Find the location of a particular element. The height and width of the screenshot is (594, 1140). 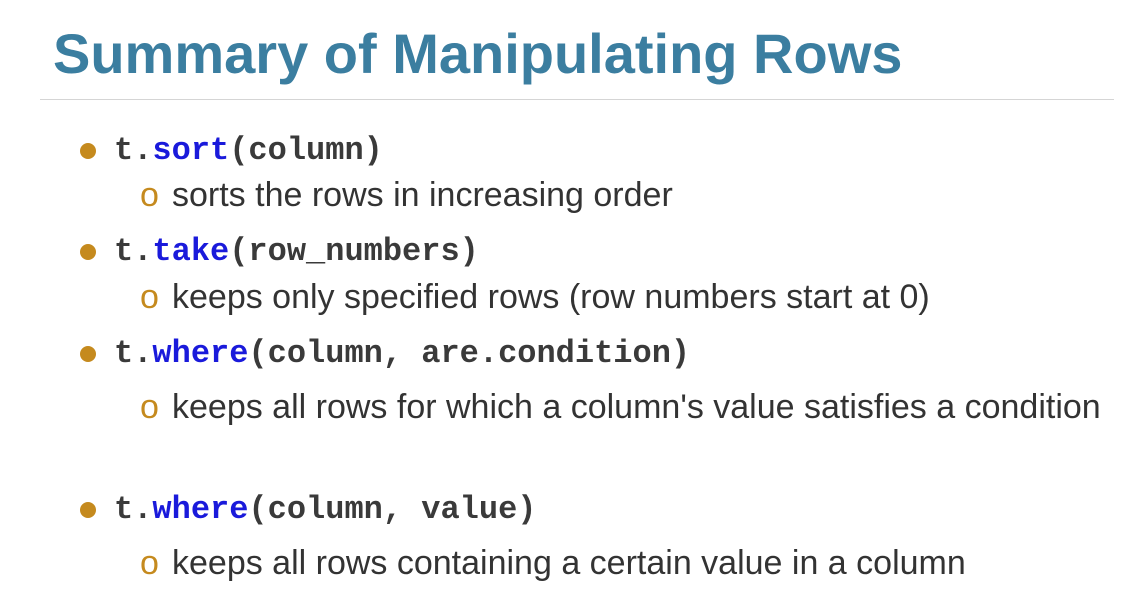

code-args: (column) is located at coordinates (306, 150).